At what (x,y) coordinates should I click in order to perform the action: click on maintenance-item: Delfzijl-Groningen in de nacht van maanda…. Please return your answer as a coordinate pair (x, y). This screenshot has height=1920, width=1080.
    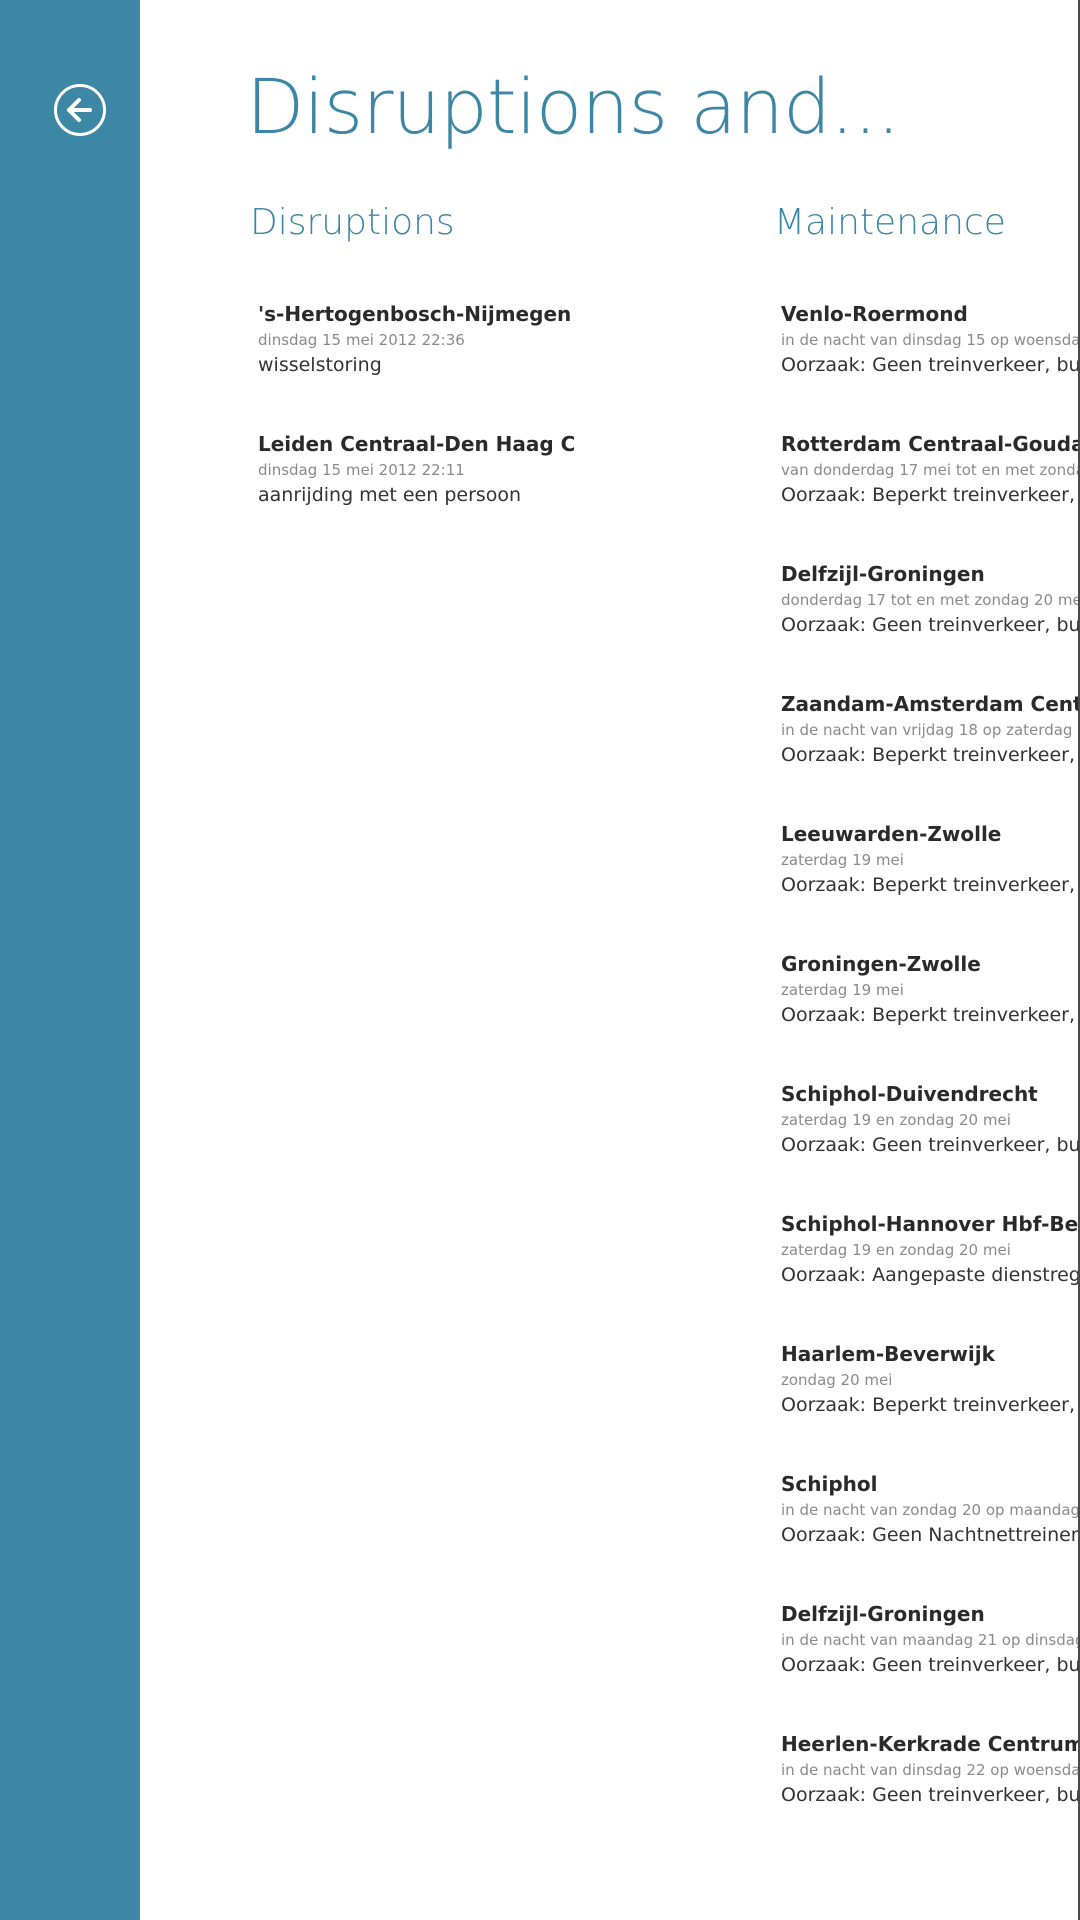
    Looking at the image, I should click on (930, 1663).